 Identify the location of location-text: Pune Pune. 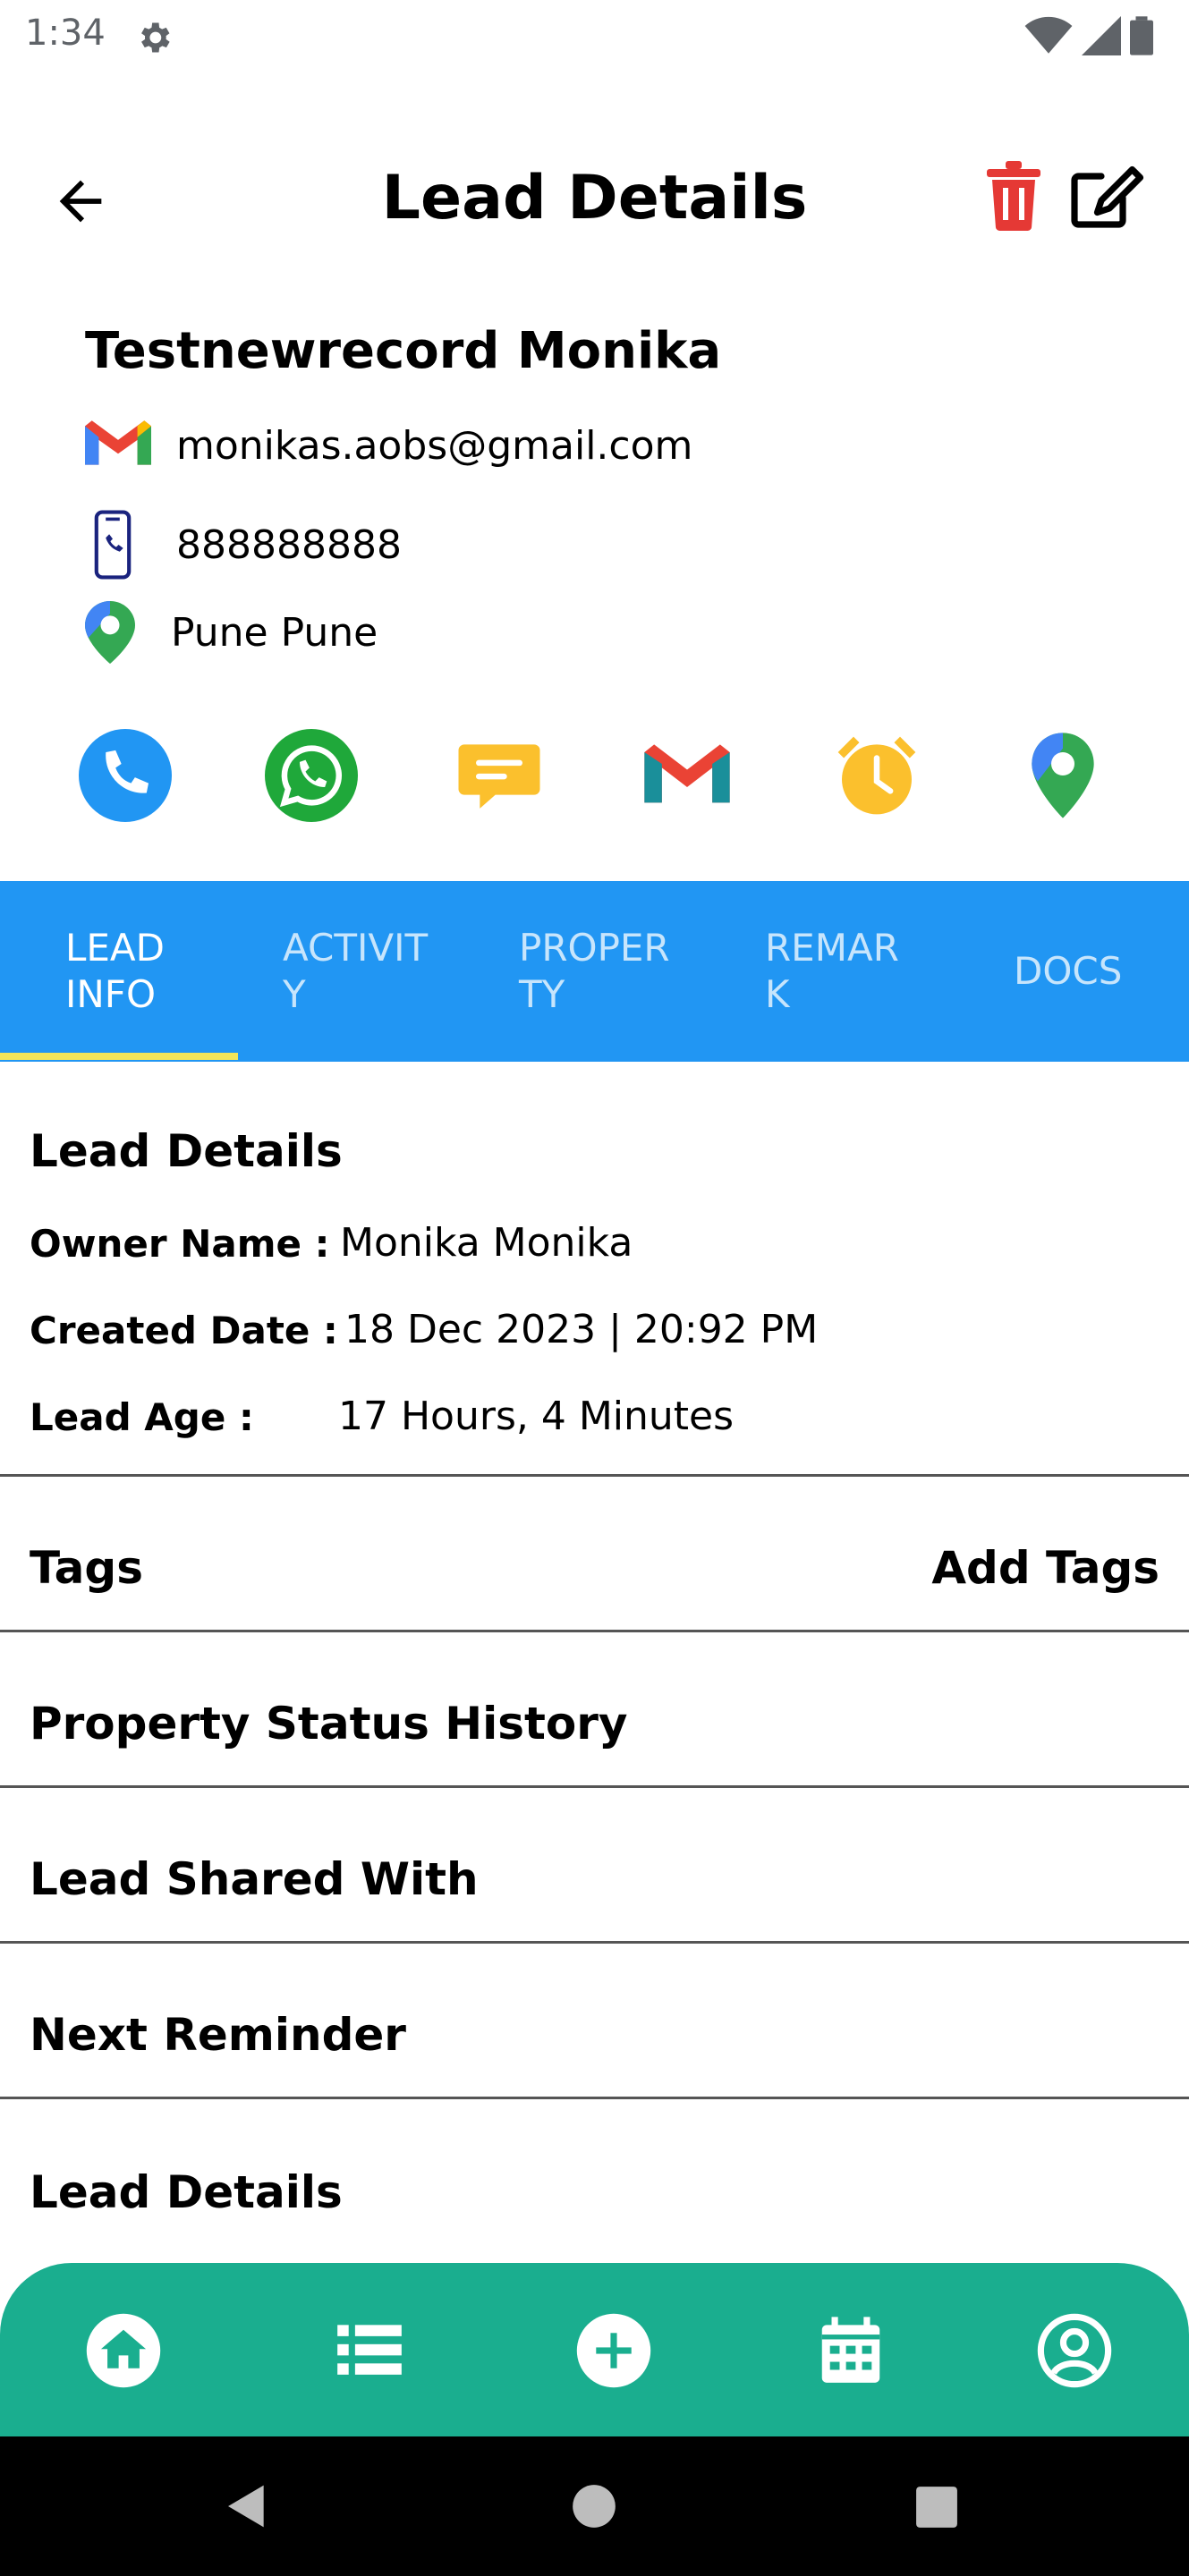
(274, 632).